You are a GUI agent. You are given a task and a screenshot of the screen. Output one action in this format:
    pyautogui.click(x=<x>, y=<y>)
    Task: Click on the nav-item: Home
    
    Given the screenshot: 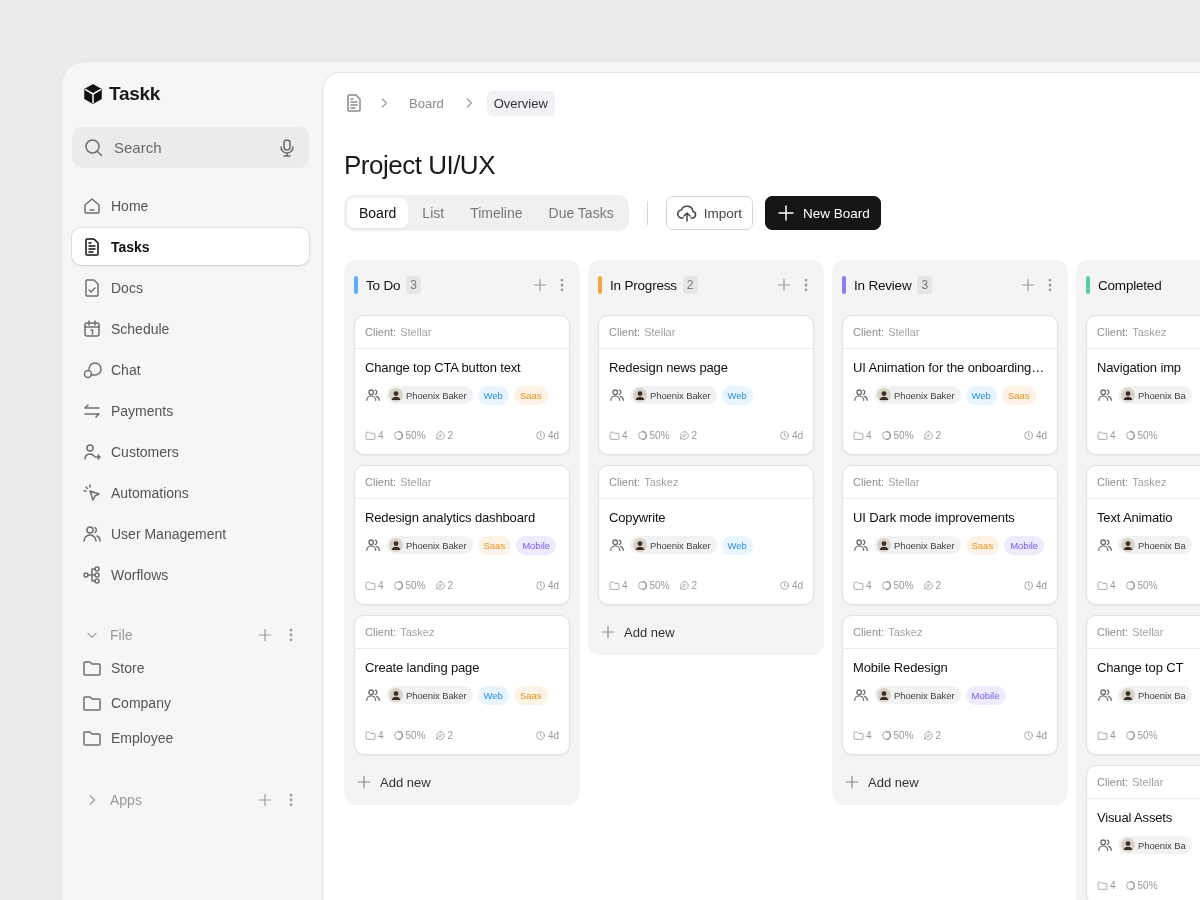 What is the action you would take?
    pyautogui.click(x=190, y=205)
    